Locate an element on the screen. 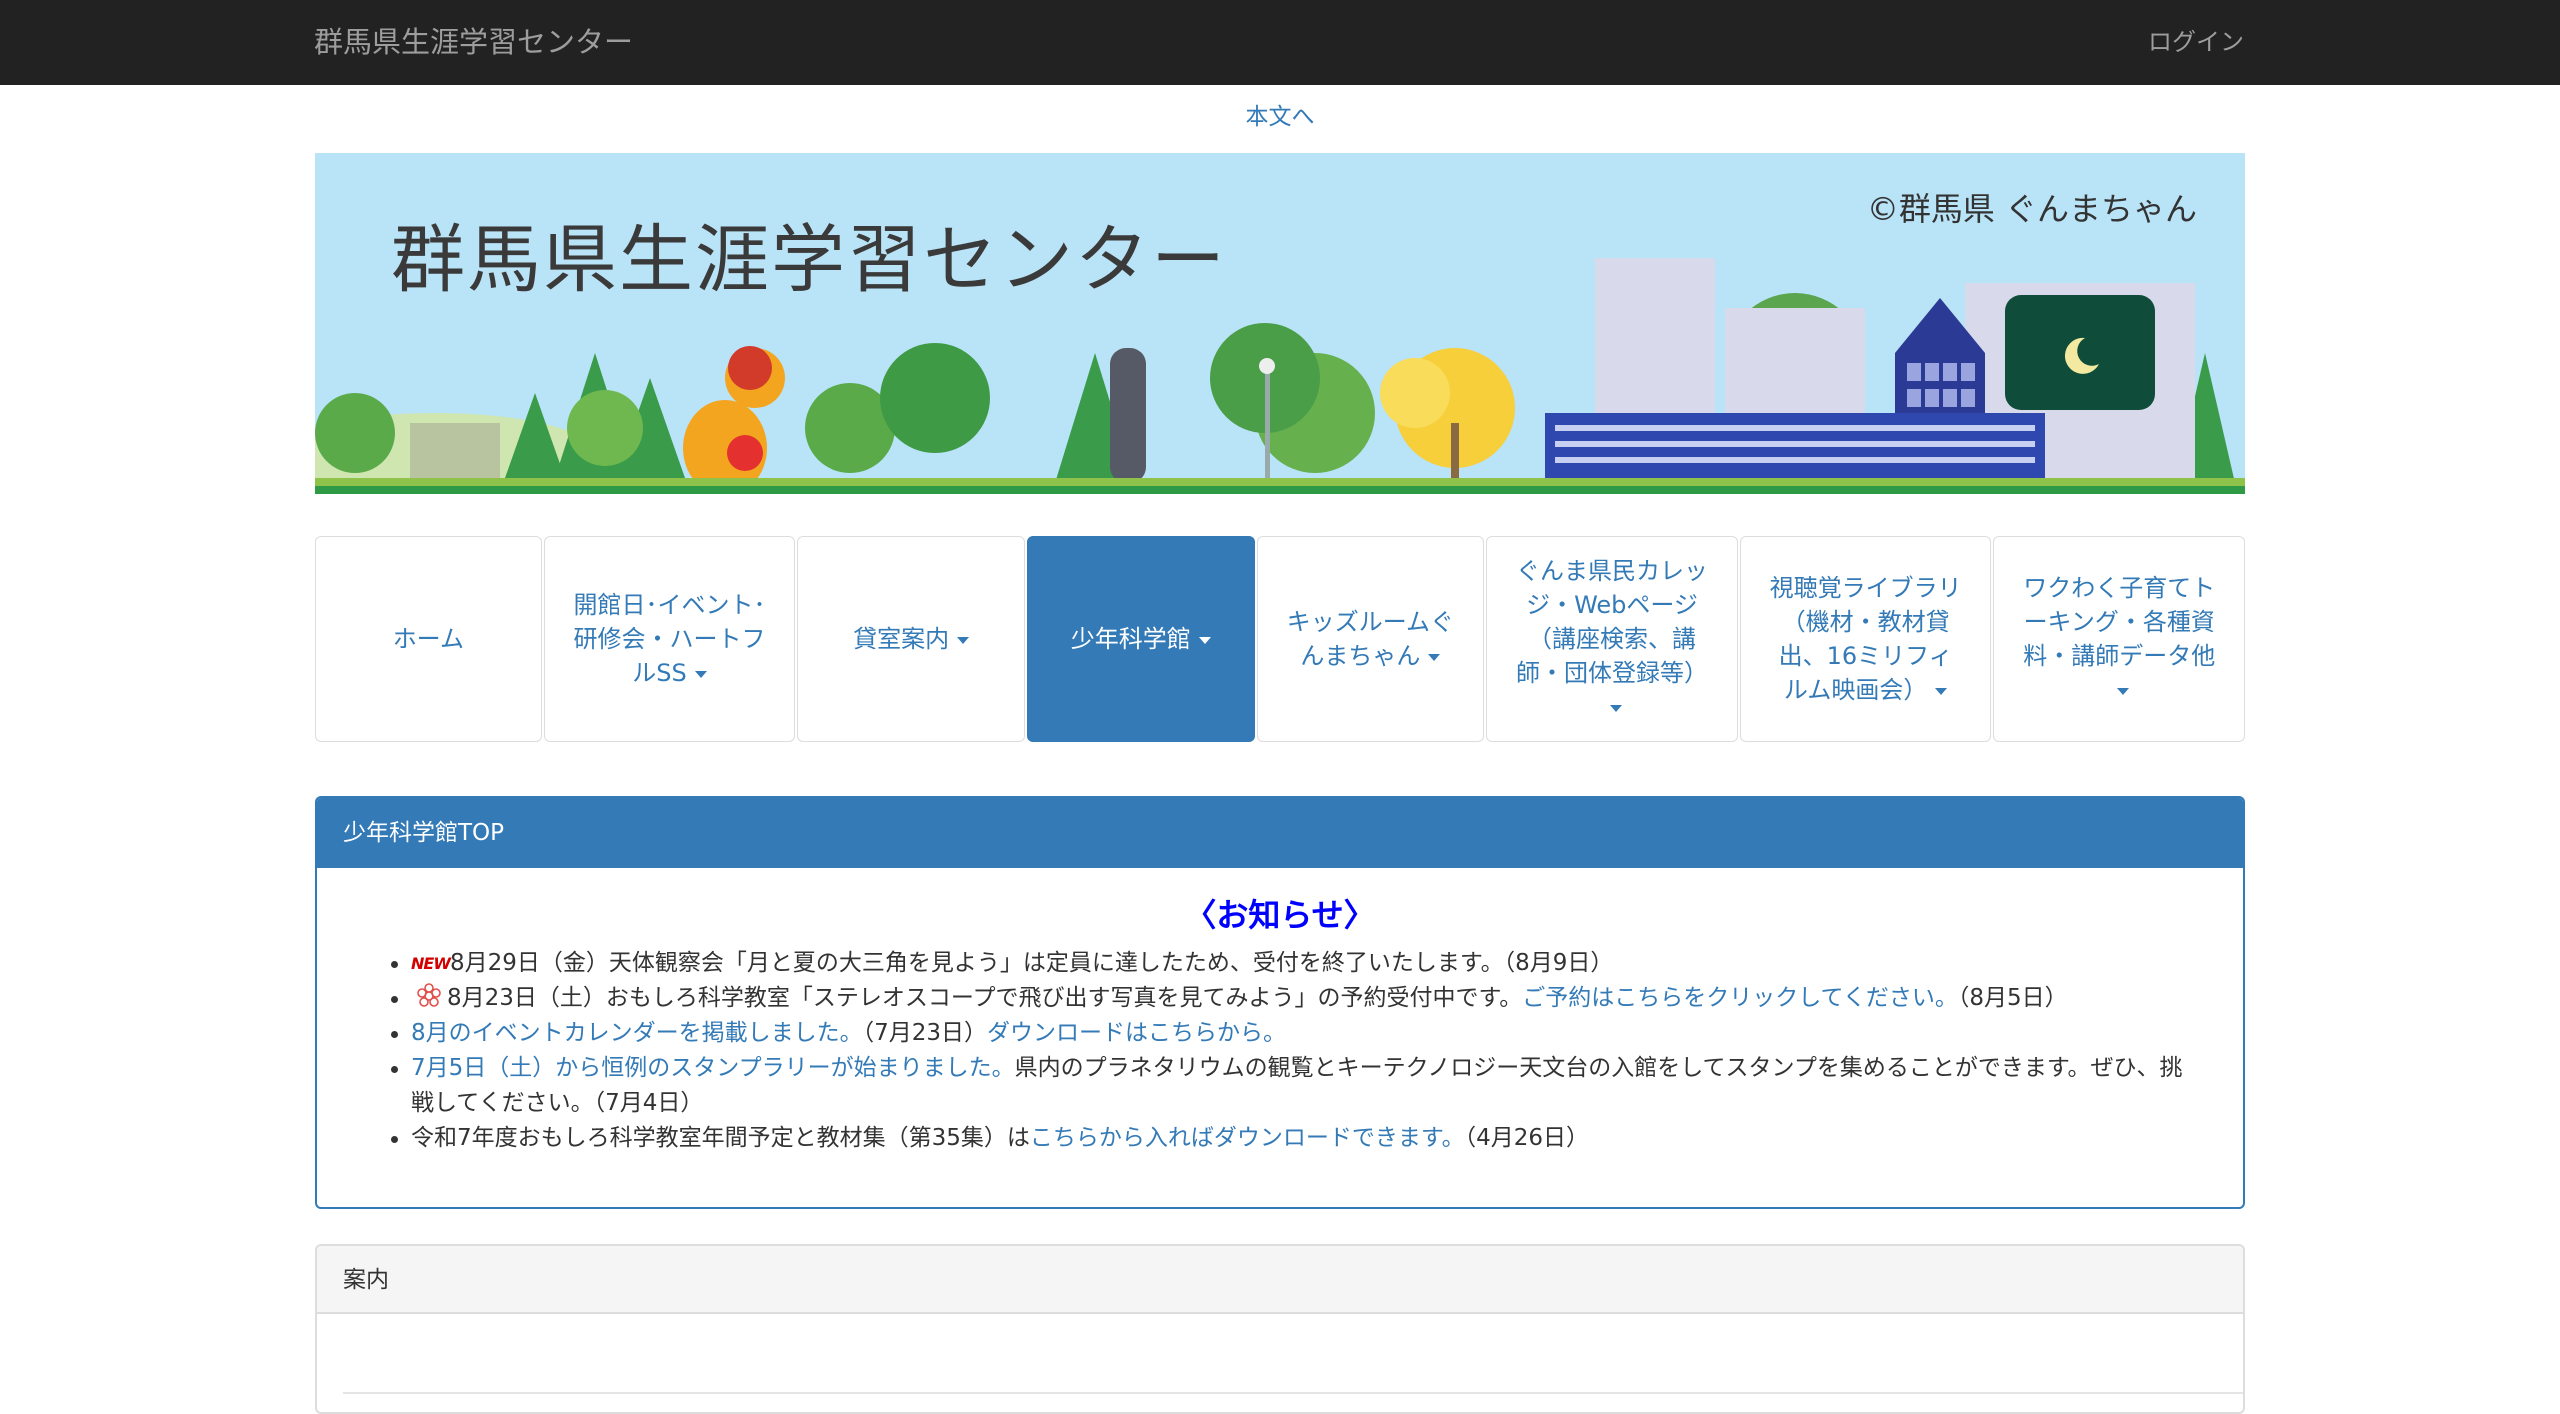 The width and height of the screenshot is (2560, 1414). nav-av-library: 視聴覚ライブラリ（機材・教材貸出、16ミリフィルム映画会） is located at coordinates (1865, 639).